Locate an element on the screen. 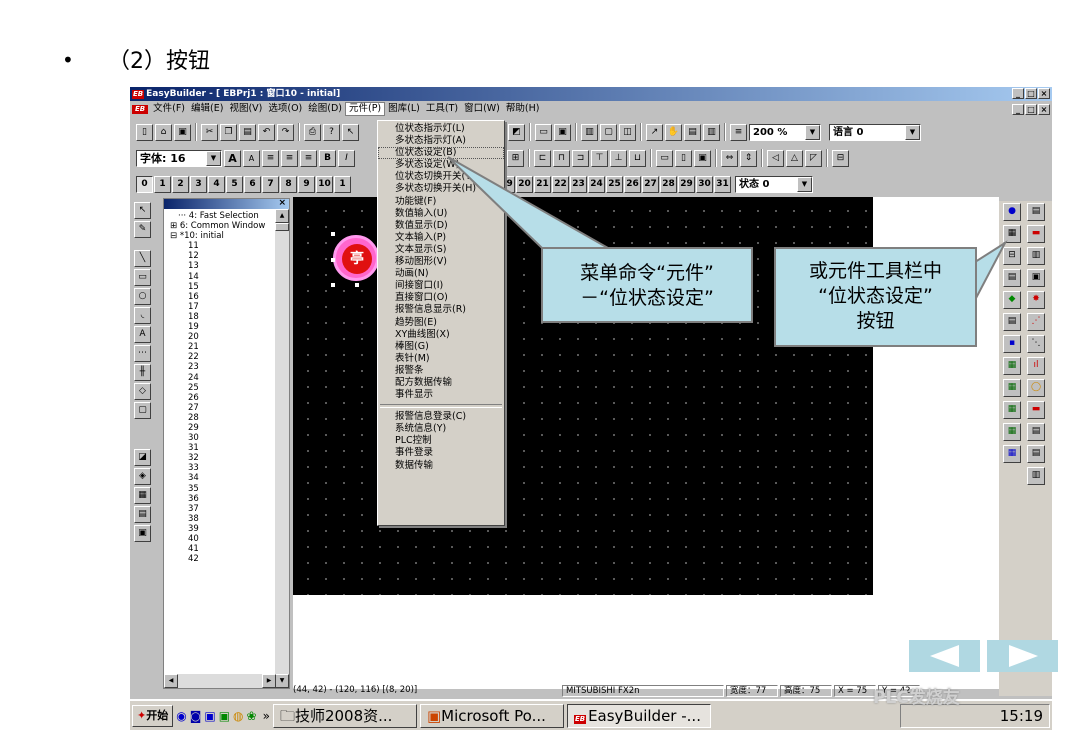 The height and width of the screenshot is (748, 1080). callout-toolbar: 或元件工具栏中 “位状态设定” 按钮 is located at coordinates (875, 297).